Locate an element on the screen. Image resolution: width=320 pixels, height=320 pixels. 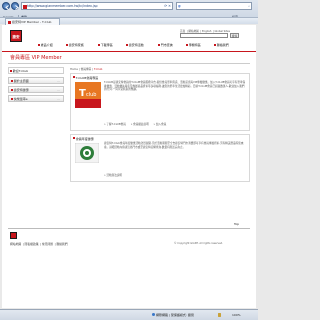
tclub-link-about: » 了解T-CLUB會員 is located at coordinates (115, 124).